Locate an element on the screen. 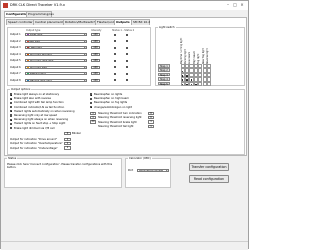 The width and height of the screenshot is (320, 250). light-column-header: Daytime running light is located at coordinates (181, 50).